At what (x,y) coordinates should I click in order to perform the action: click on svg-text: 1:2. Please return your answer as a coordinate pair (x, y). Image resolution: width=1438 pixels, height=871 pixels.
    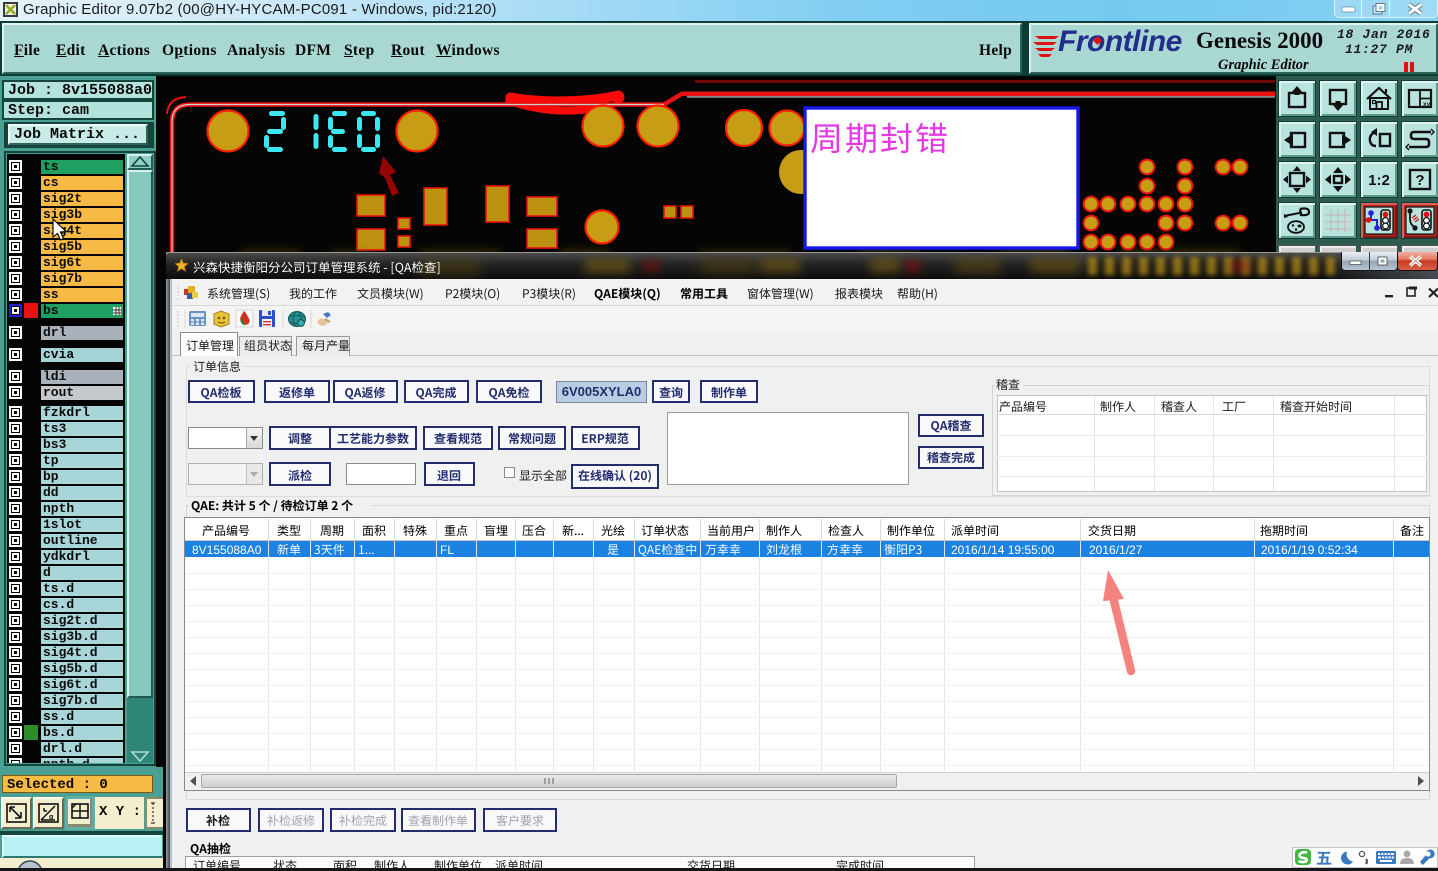
    Looking at the image, I should click on (1379, 180).